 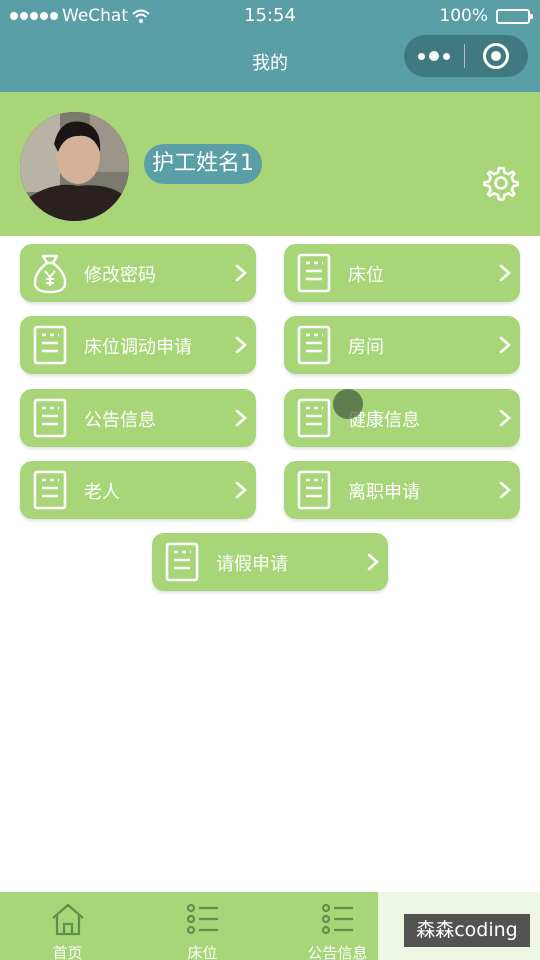 I want to click on target-icon, so click(x=496, y=56).